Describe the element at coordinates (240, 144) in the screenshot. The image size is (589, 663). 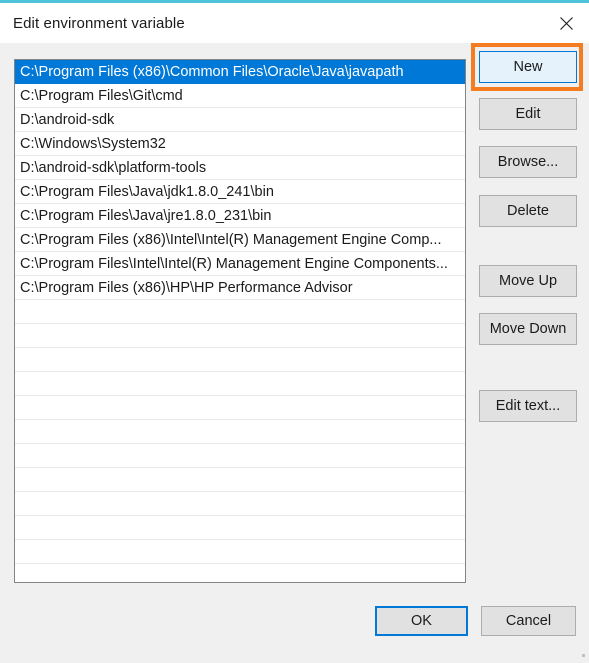
I see `list-item: C:\Windows\System32` at that location.